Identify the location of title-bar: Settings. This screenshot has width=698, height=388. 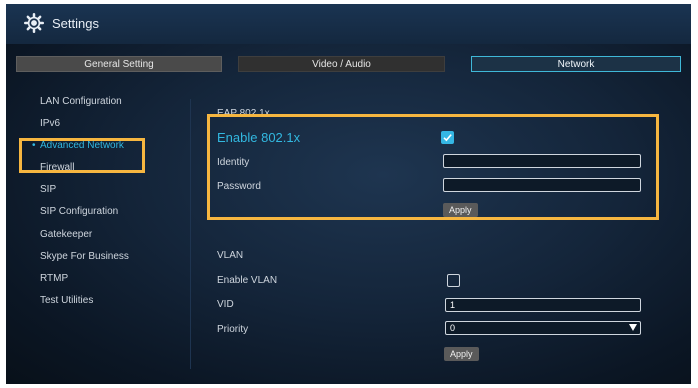
(348, 24).